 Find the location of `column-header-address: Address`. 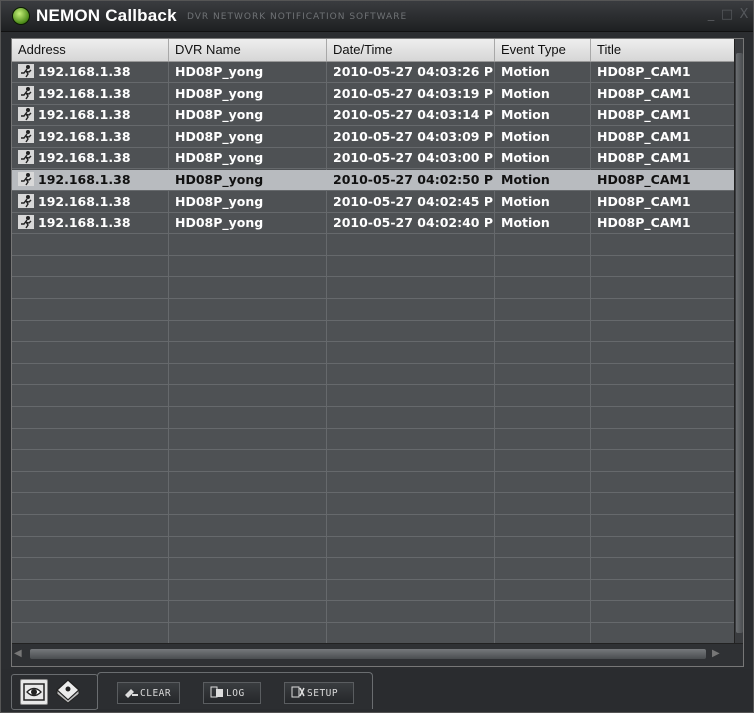

column-header-address: Address is located at coordinates (90, 50).